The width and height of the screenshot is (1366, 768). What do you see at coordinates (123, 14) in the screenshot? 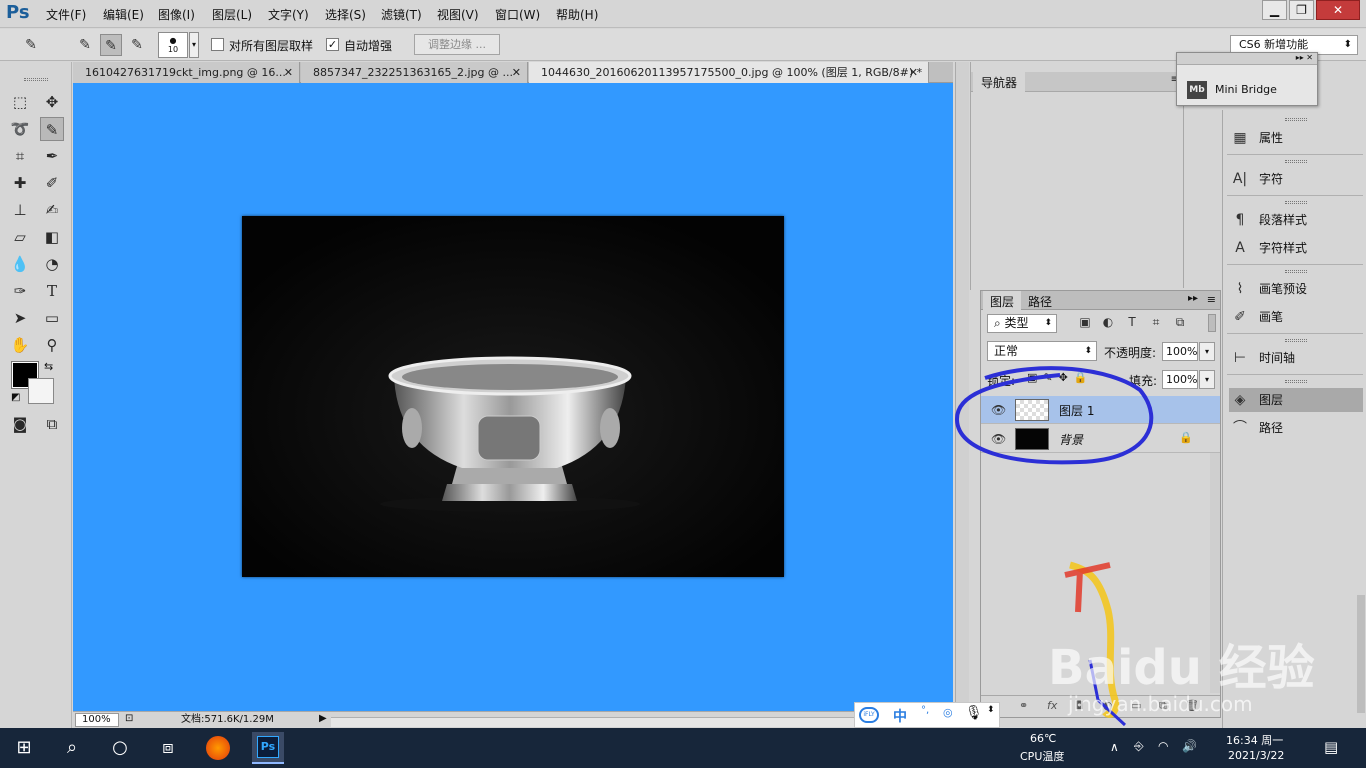
I see `menu-edit: 编辑(E)` at bounding box center [123, 14].